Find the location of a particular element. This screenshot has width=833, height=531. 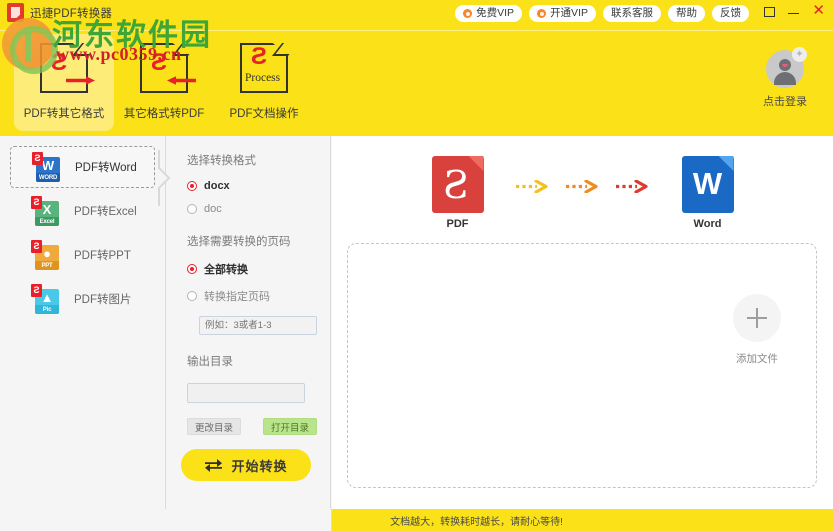

sidebar-item-pdf-to-image: ▲ Pic Ƨ PDF转图片 is located at coordinates (82, 299).